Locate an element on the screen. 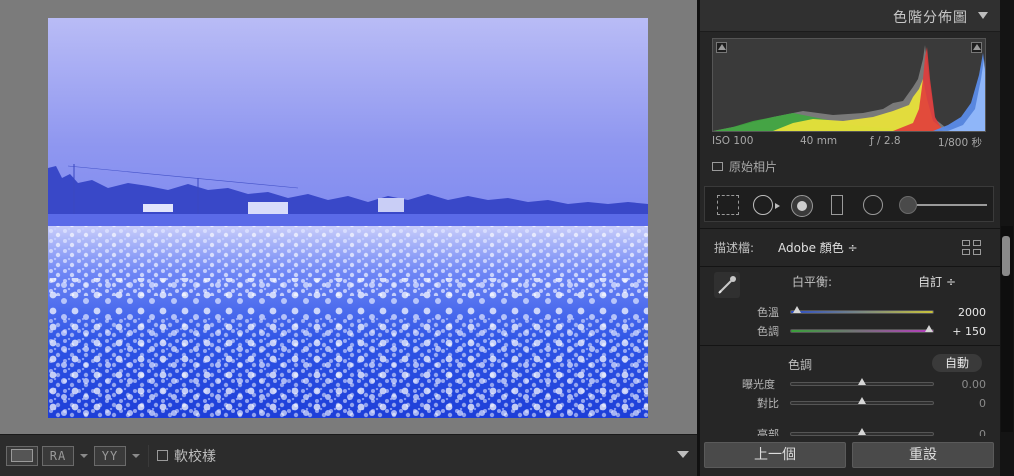 The height and width of the screenshot is (476, 1014). contrast-slider is located at coordinates (862, 401).